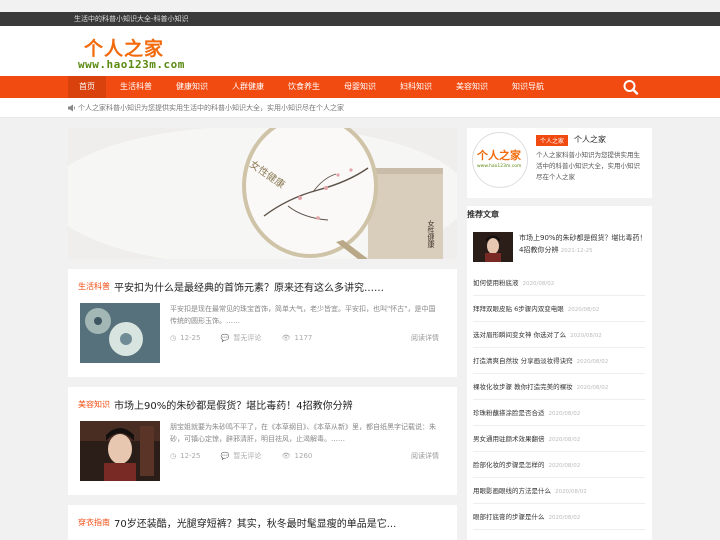  I want to click on post-category: 穿衣指南, so click(94, 522).